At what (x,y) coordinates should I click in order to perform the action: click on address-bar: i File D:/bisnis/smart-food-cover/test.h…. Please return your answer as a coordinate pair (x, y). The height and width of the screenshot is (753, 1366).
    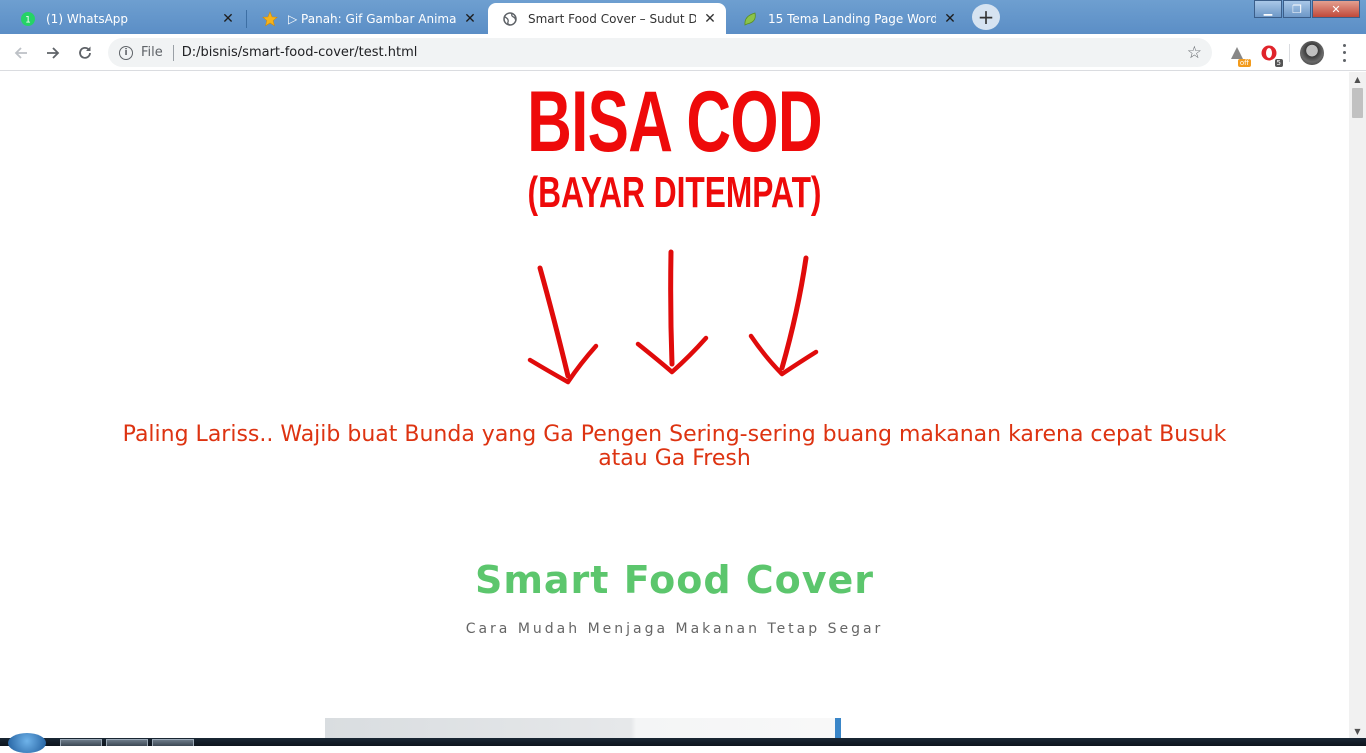
    Looking at the image, I should click on (660, 52).